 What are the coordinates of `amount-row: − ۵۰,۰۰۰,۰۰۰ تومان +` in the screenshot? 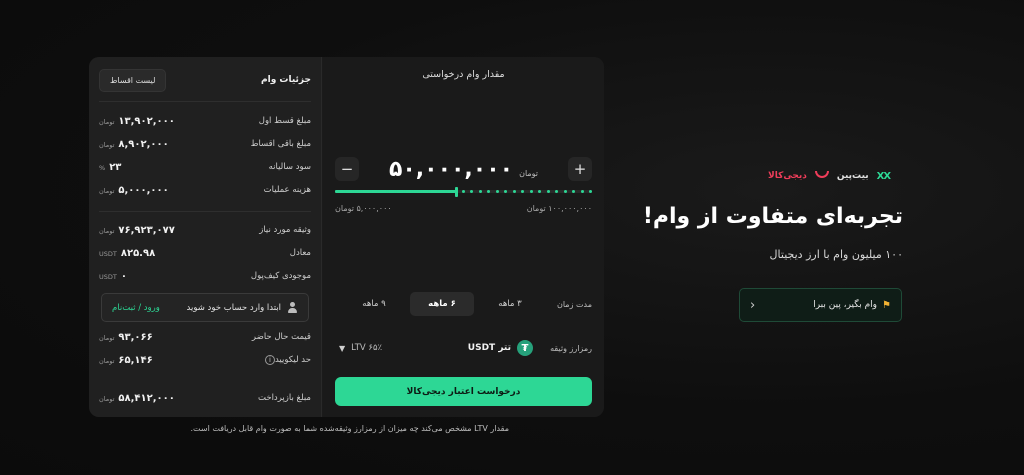 It's located at (463, 169).